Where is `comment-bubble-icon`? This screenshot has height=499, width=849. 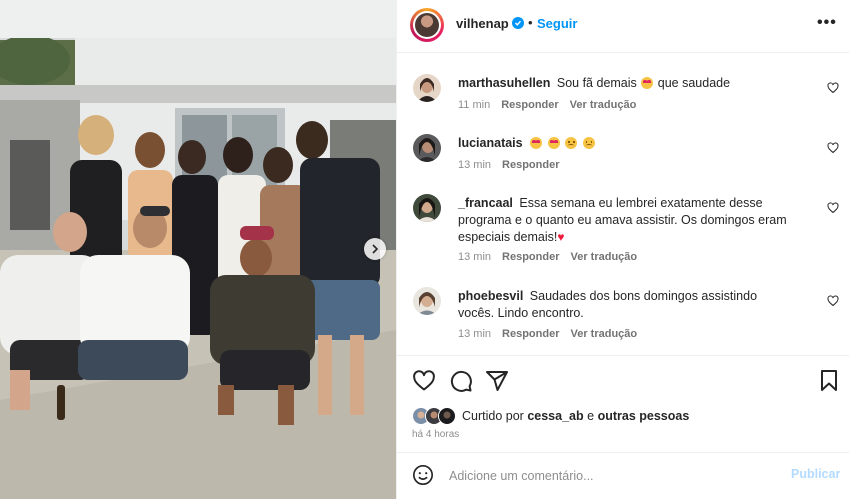 comment-bubble-icon is located at coordinates (461, 381).